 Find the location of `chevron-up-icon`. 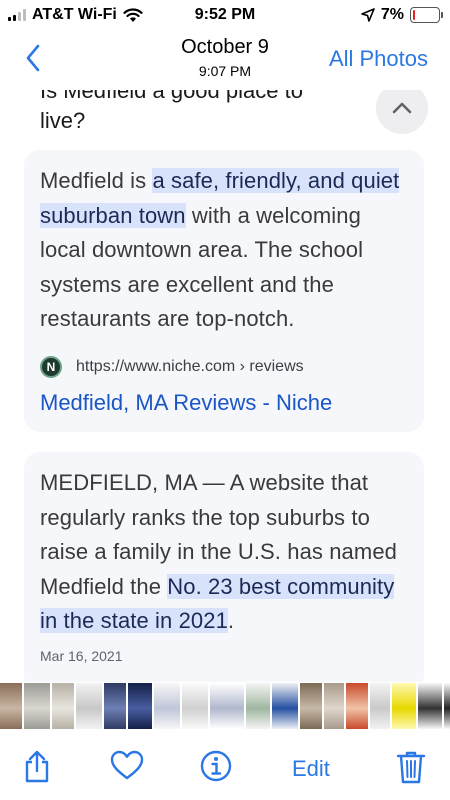

chevron-up-icon is located at coordinates (402, 108).